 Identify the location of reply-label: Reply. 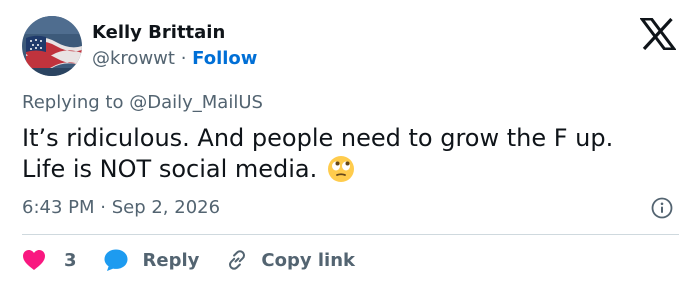
(171, 260).